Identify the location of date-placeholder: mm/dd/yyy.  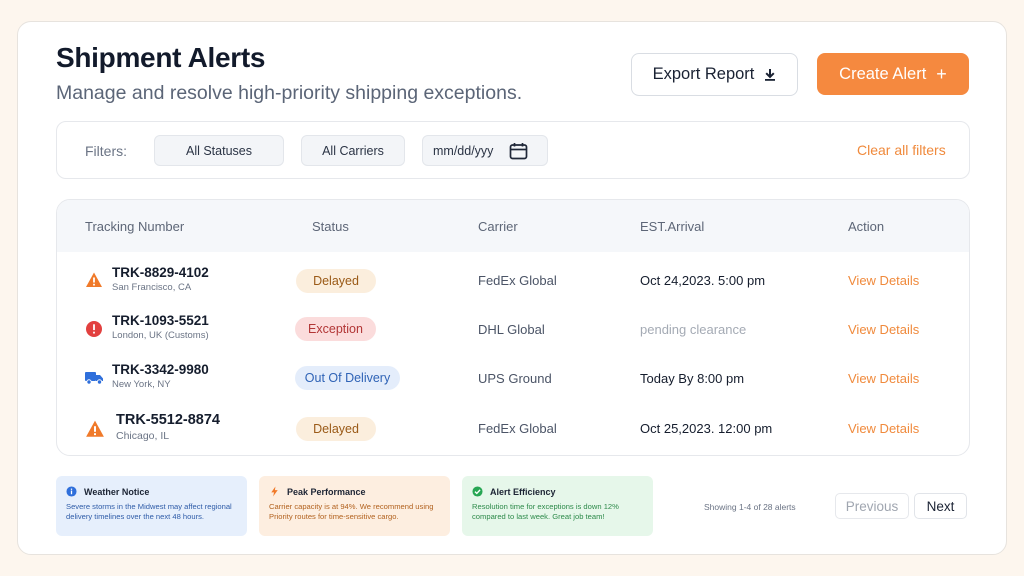
(463, 150).